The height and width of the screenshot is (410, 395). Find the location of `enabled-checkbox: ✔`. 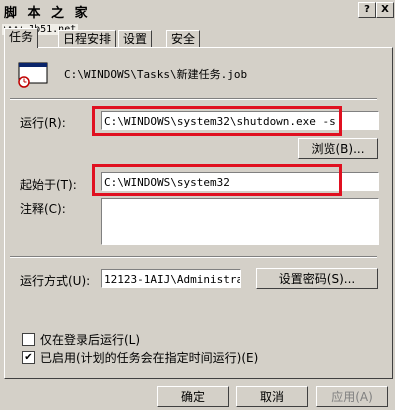

enabled-checkbox: ✔ is located at coordinates (28, 357).